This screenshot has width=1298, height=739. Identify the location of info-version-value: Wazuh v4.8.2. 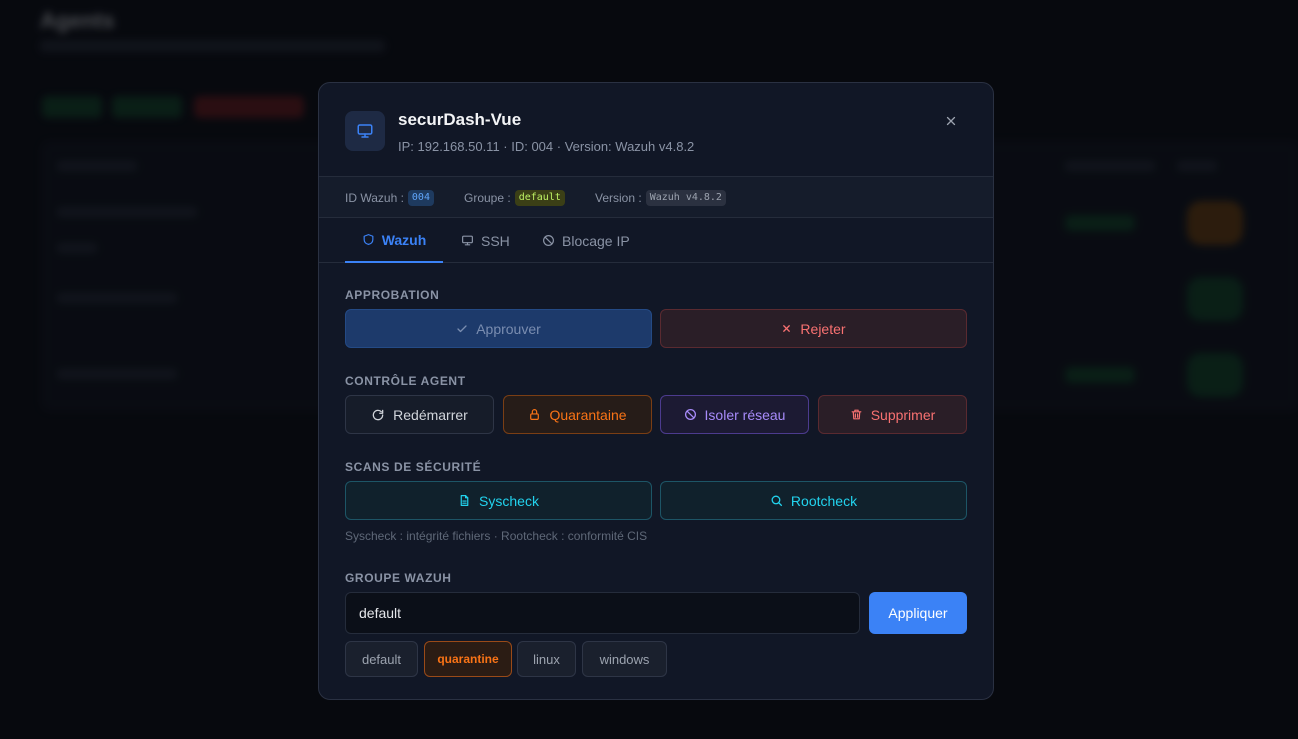
(685, 198).